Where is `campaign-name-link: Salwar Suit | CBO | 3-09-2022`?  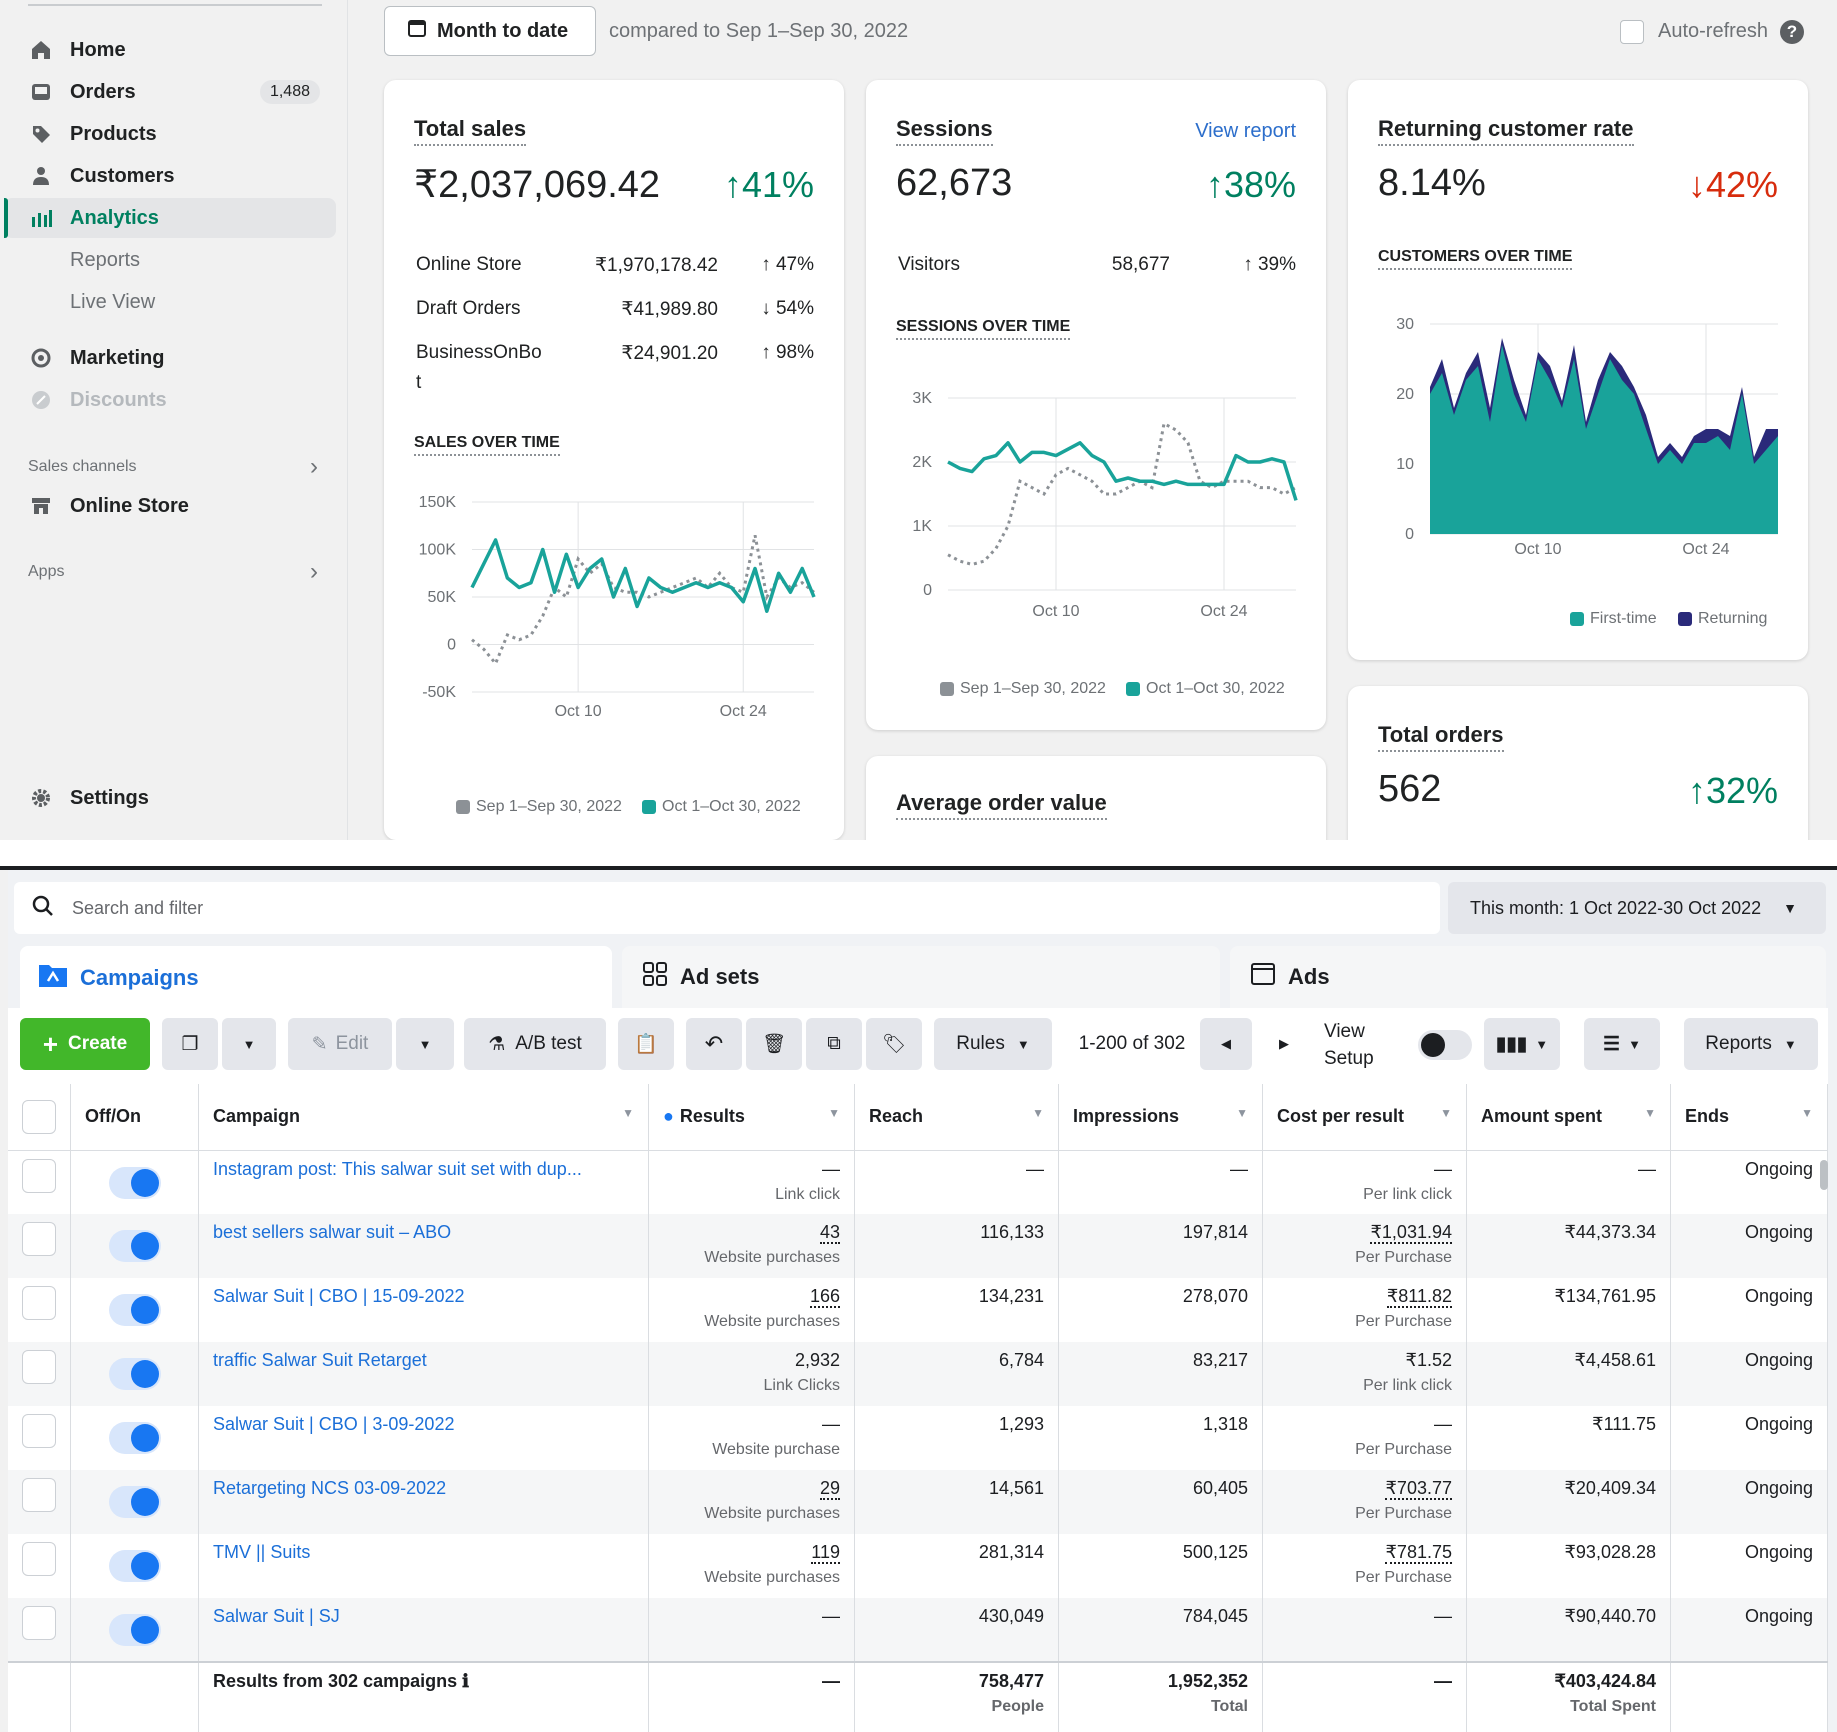 campaign-name-link: Salwar Suit | CBO | 3-09-2022 is located at coordinates (333, 1424).